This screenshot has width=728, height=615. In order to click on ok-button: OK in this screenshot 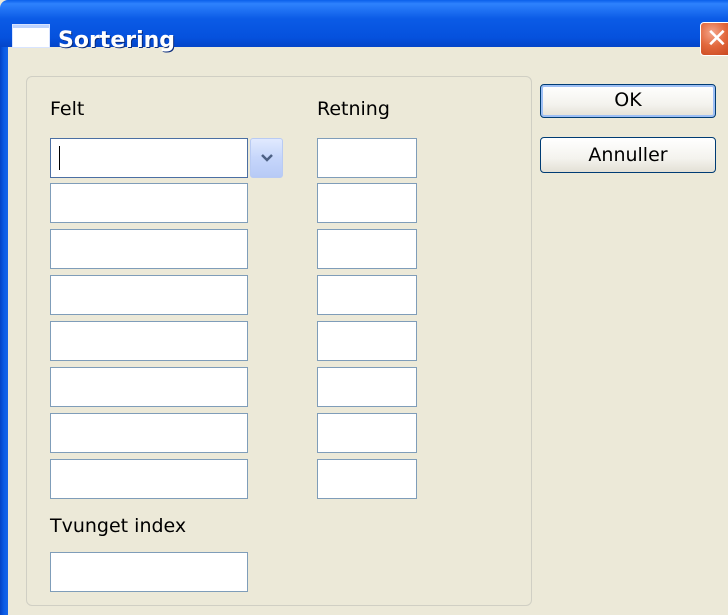, I will do `click(628, 101)`.